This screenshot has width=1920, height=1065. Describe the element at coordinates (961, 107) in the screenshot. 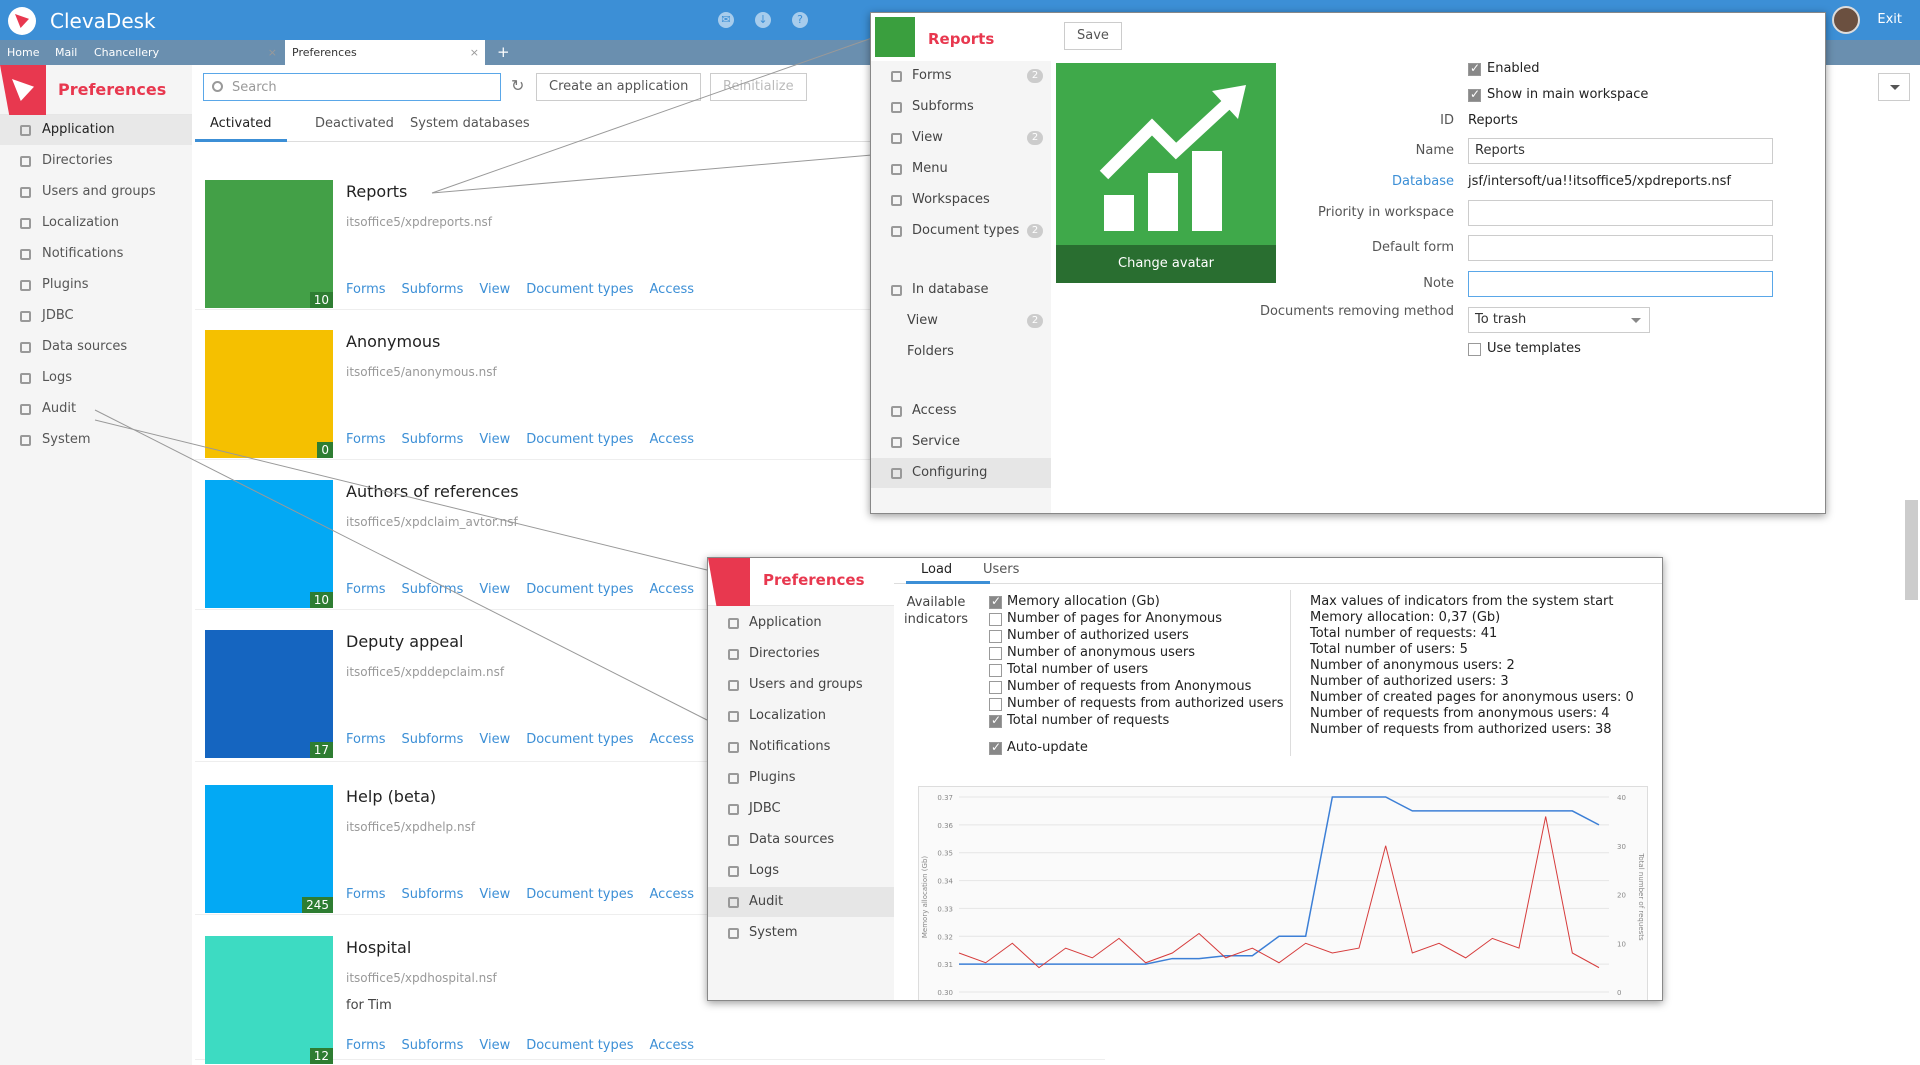

I see `menu-item-subforms: Subforms` at that location.